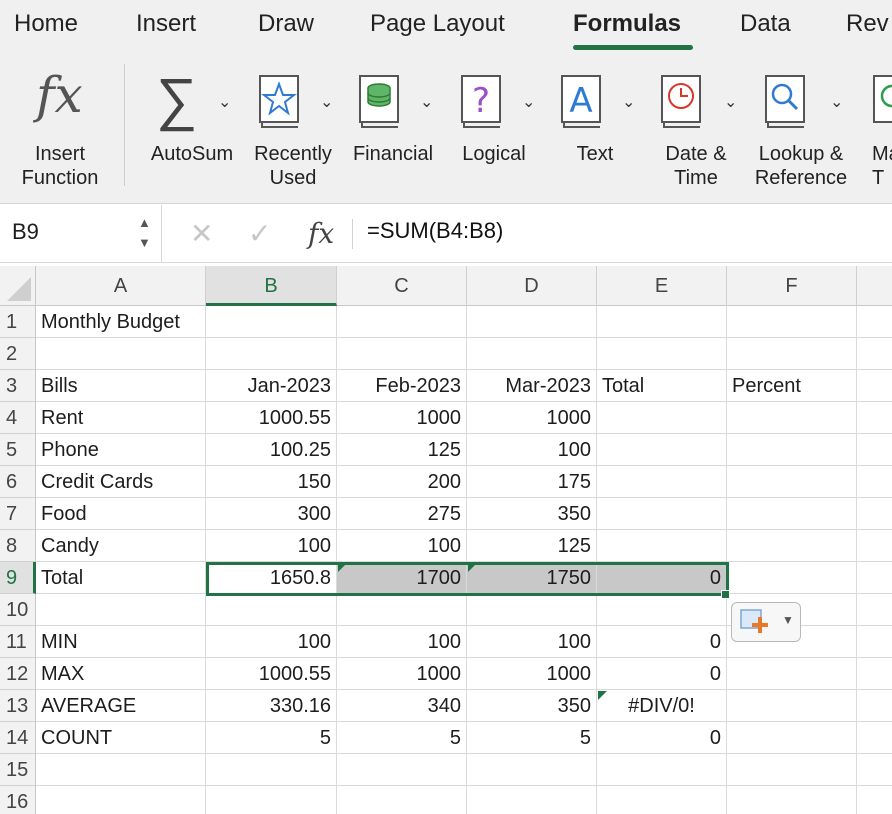 This screenshot has width=892, height=814. What do you see at coordinates (532, 578) in the screenshot?
I see `cell-d9: 1750` at bounding box center [532, 578].